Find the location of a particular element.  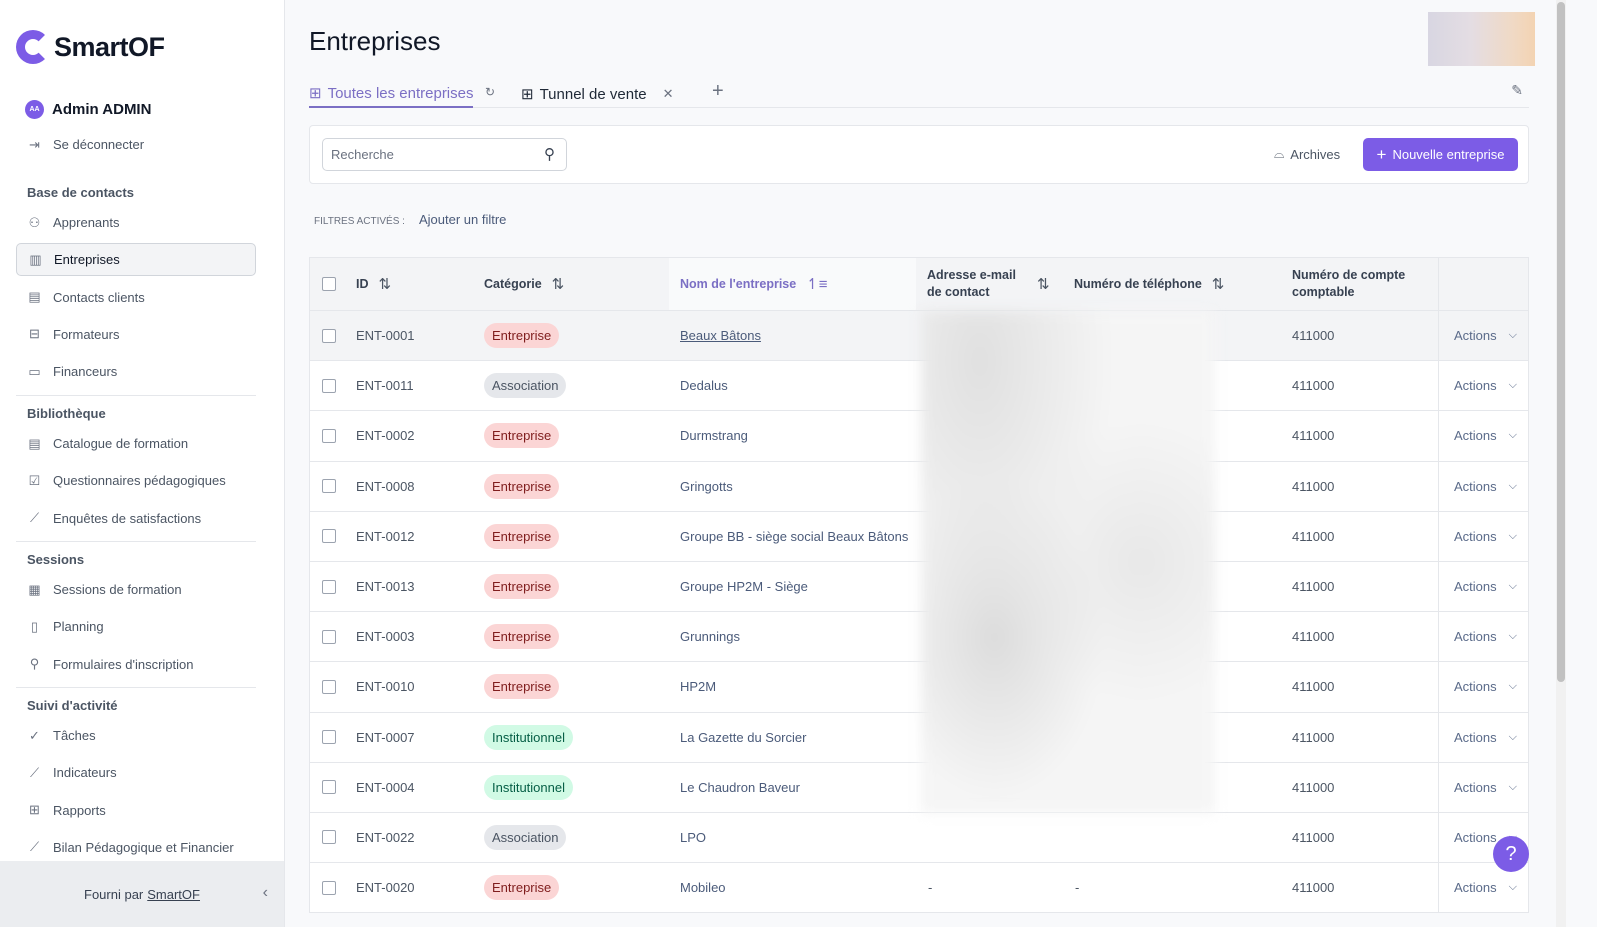

sidebar-item: ⟋ Indicateurs is located at coordinates (136, 772).